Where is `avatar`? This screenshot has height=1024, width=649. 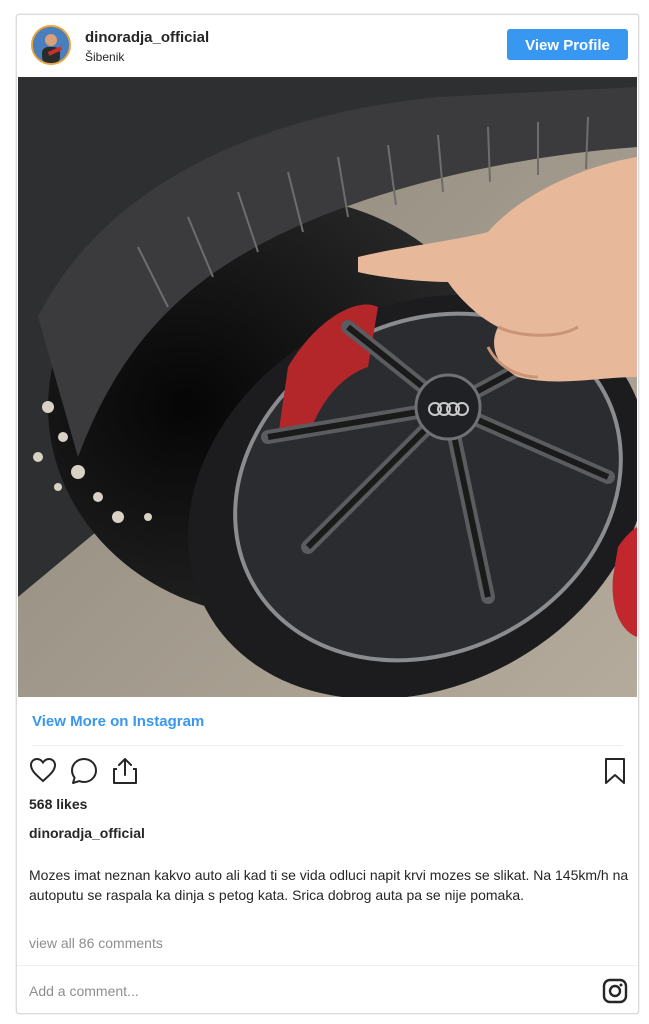
avatar is located at coordinates (51, 45).